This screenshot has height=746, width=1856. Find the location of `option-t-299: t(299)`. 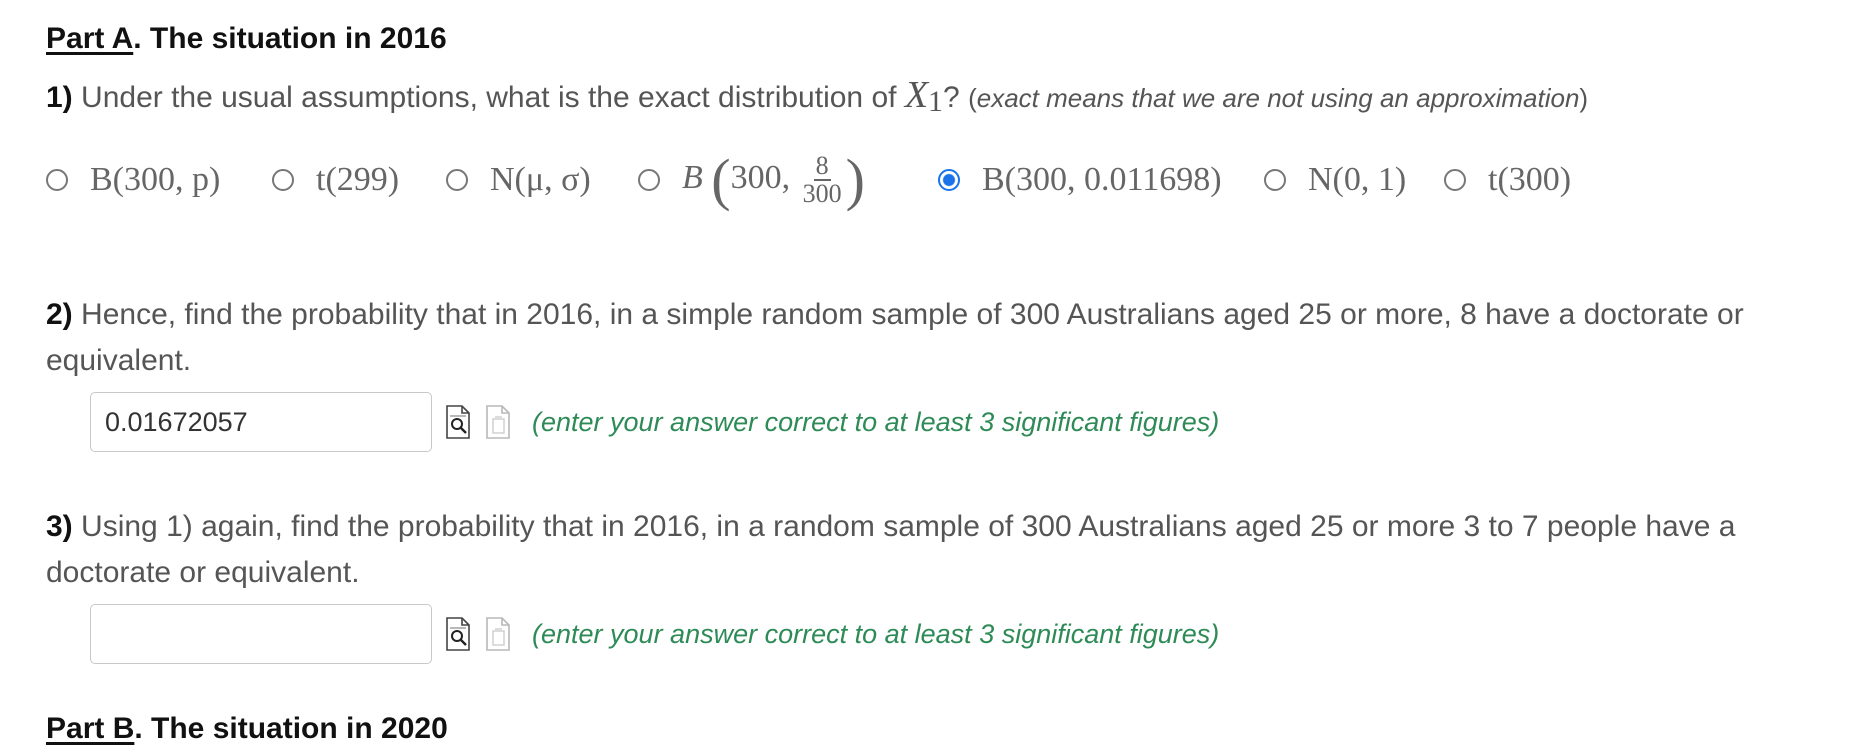

option-t-299: t(299) is located at coordinates (335, 180).